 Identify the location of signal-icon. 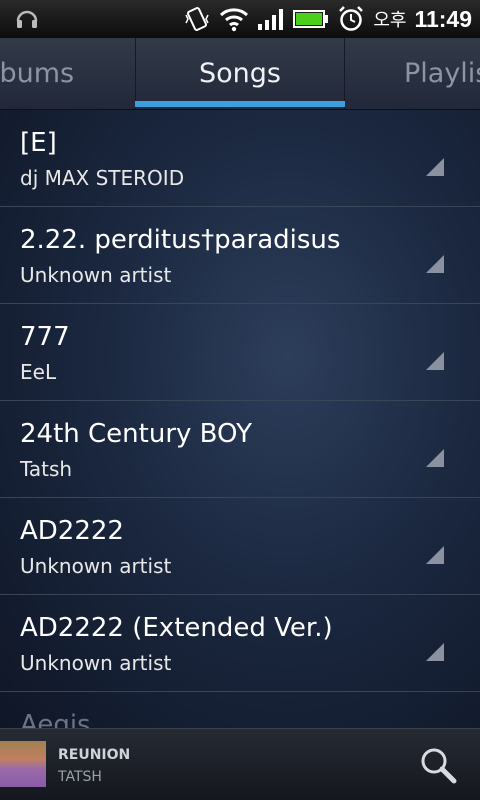
(271, 19).